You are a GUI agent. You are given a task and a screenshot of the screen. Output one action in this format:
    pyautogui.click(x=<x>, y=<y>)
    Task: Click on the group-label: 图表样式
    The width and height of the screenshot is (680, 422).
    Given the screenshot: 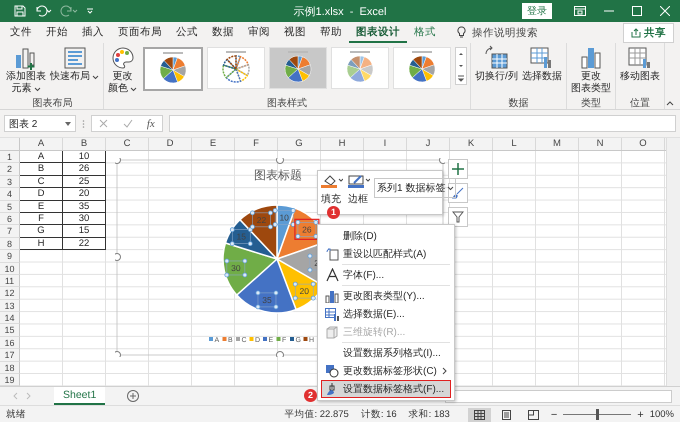 What is the action you would take?
    pyautogui.click(x=287, y=102)
    